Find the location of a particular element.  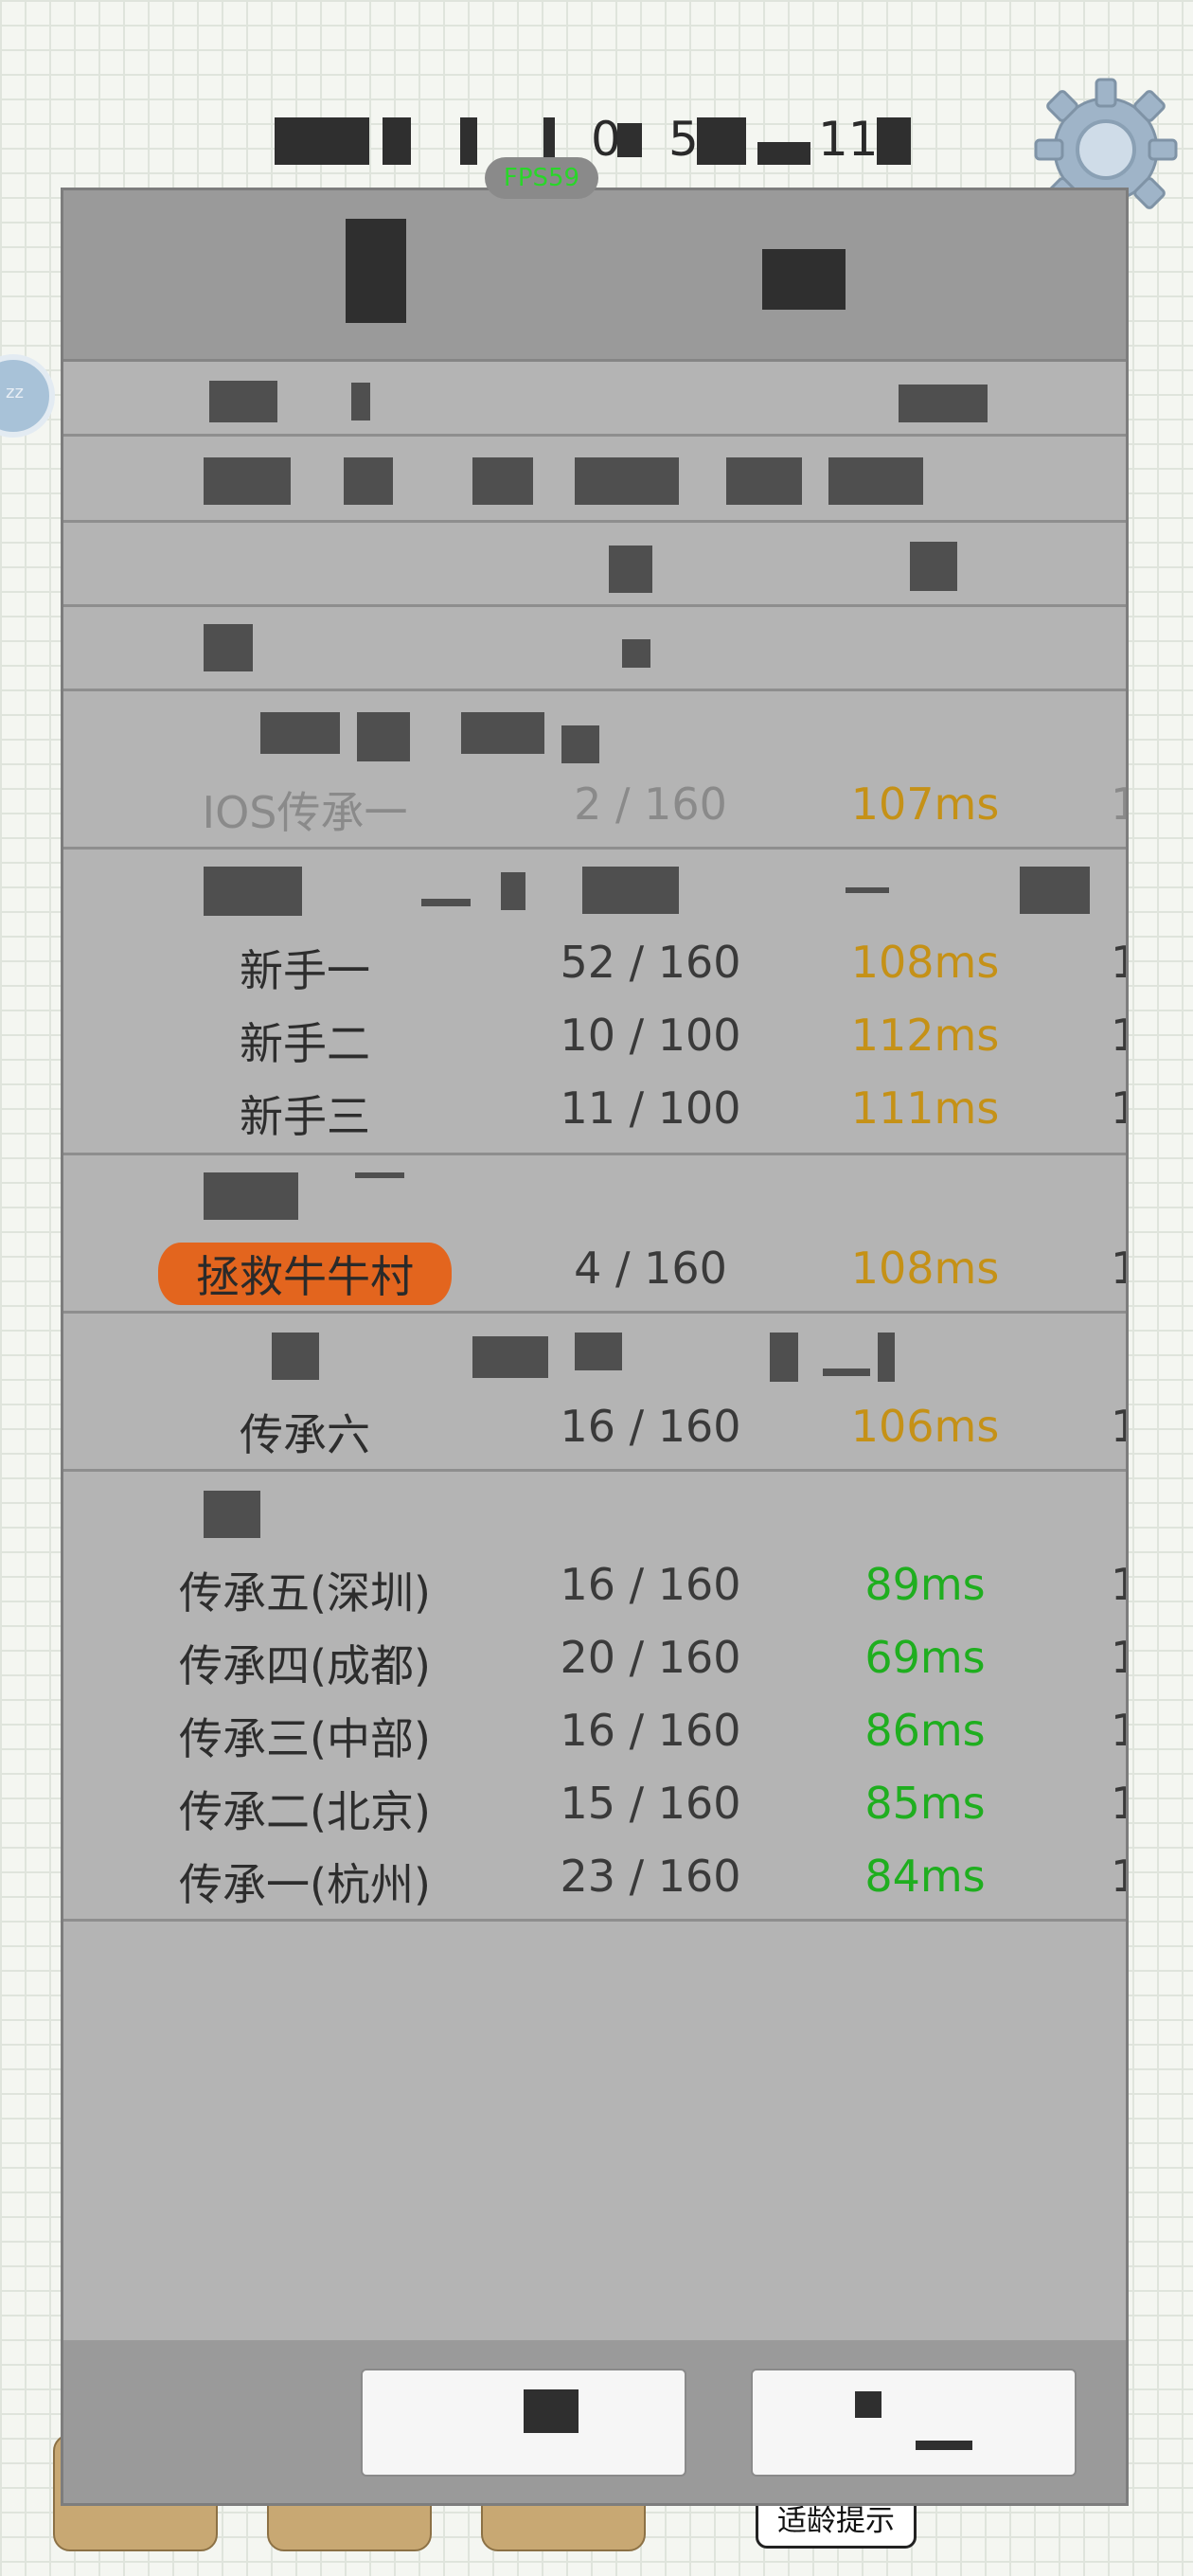

server-name: 新手二 is located at coordinates (305, 1043).